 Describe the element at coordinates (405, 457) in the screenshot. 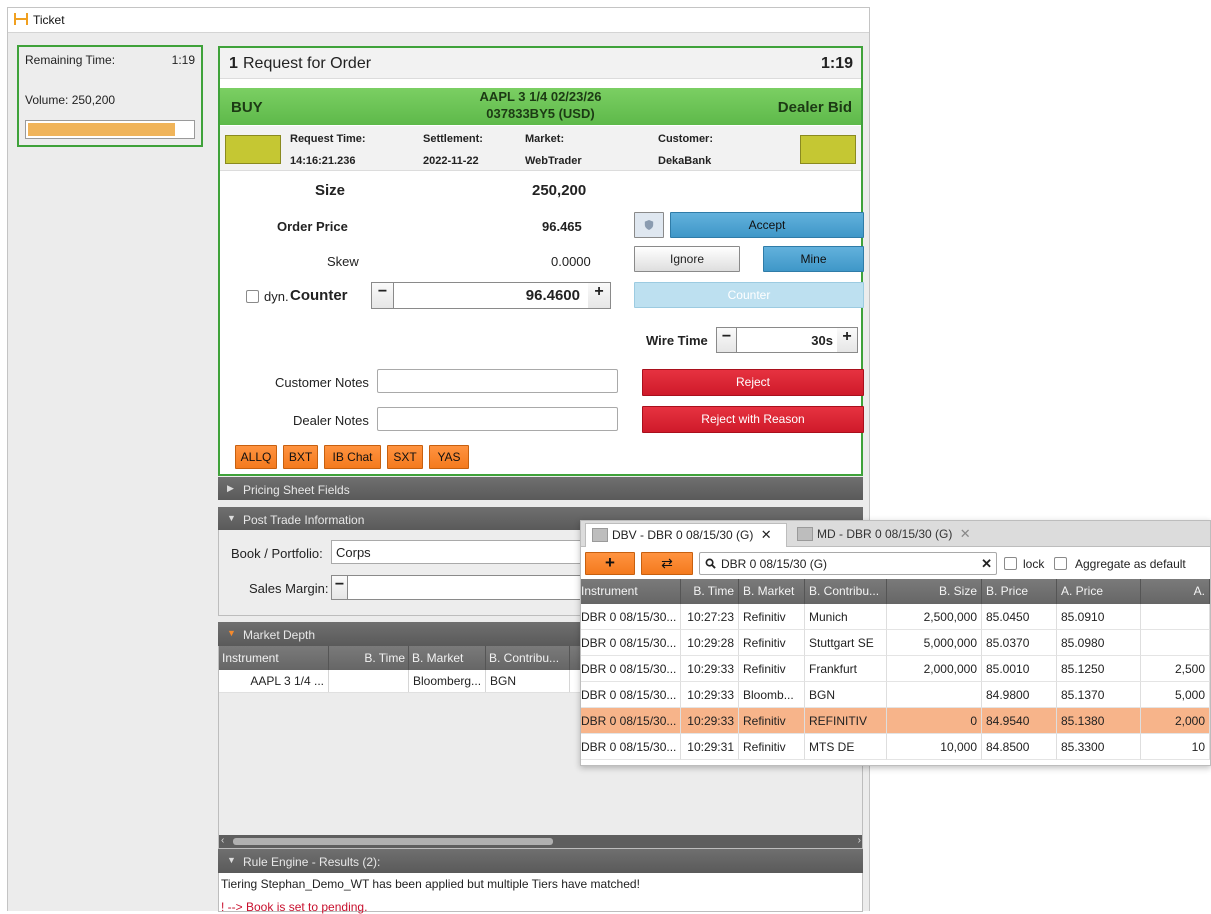

I see `sxt-button: SXT` at that location.